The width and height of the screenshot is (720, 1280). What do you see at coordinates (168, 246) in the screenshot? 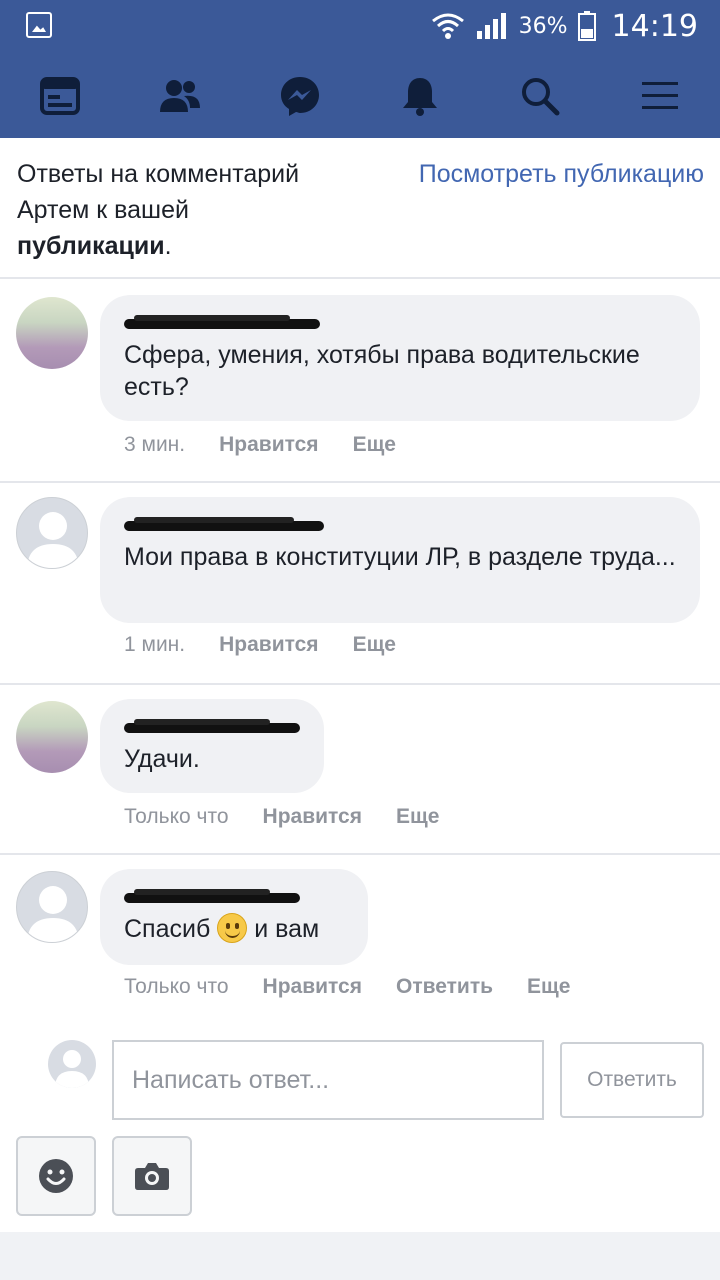
I see `title-end: .` at bounding box center [168, 246].